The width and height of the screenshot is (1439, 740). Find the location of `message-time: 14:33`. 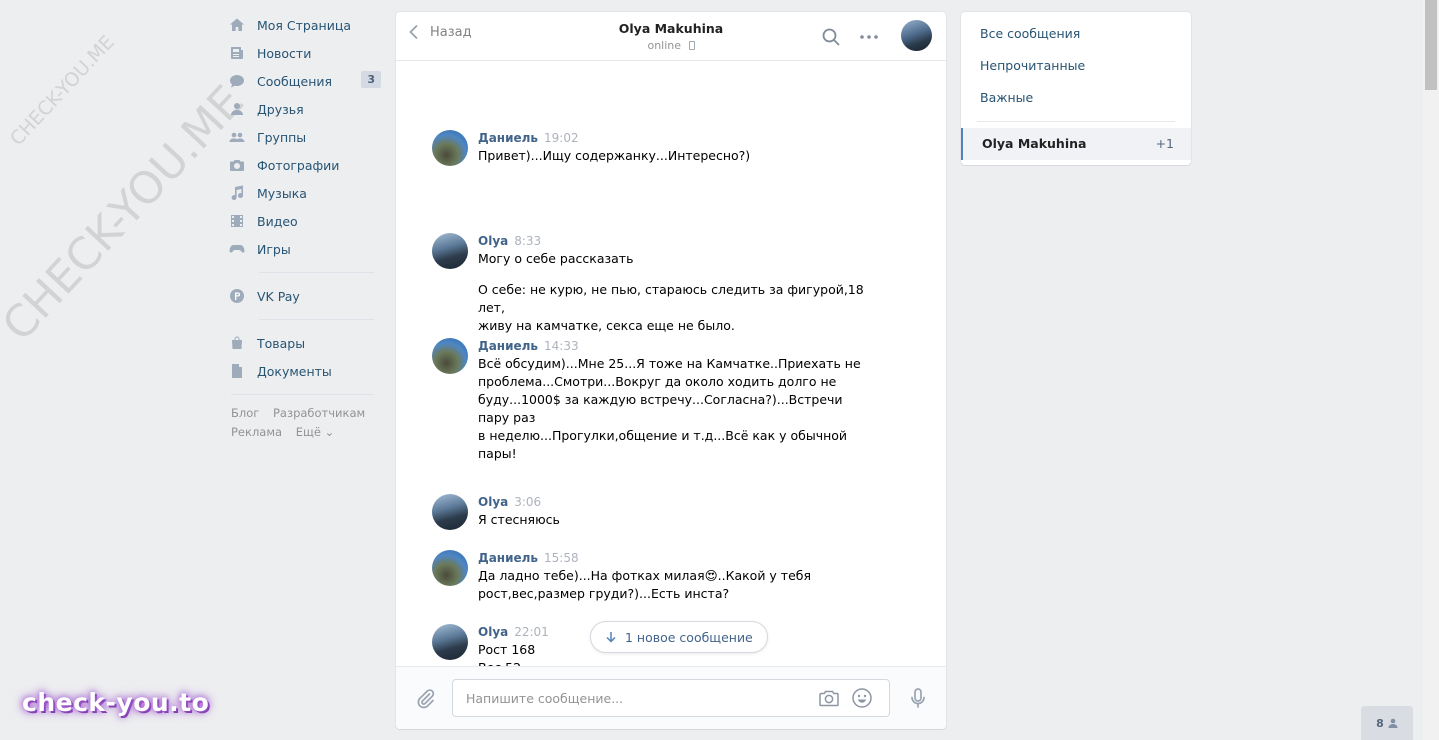

message-time: 14:33 is located at coordinates (561, 346).